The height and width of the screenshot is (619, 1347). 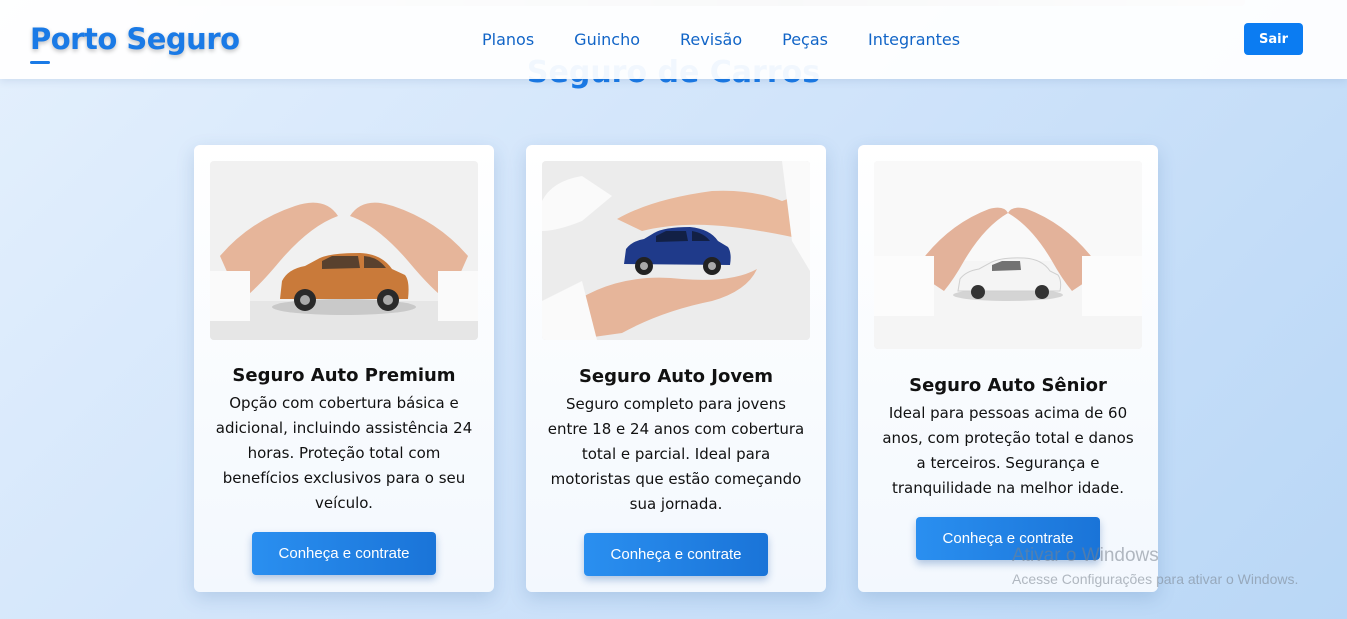 I want to click on logo: Porto Seguro, so click(x=135, y=39).